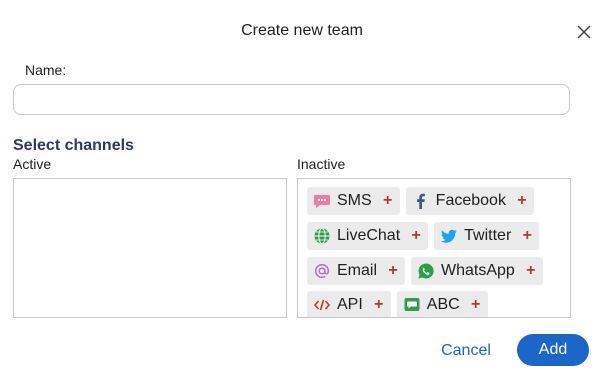 Image resolution: width=604 pixels, height=389 pixels. I want to click on chip-row: API + ABC +, so click(397, 304).